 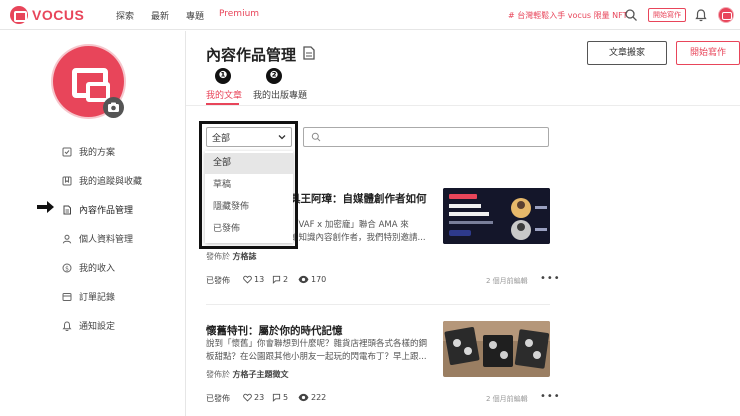 I want to click on article-publish-info: 發佈於 方格誌, so click(x=231, y=256).